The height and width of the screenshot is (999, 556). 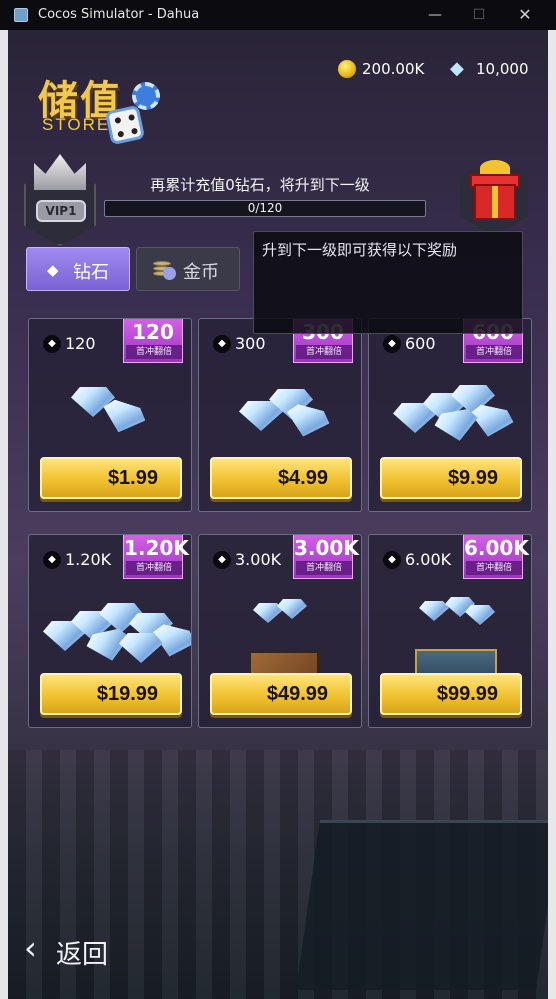 I want to click on window-title: Cocos Simulator - Dahua, so click(x=119, y=14).